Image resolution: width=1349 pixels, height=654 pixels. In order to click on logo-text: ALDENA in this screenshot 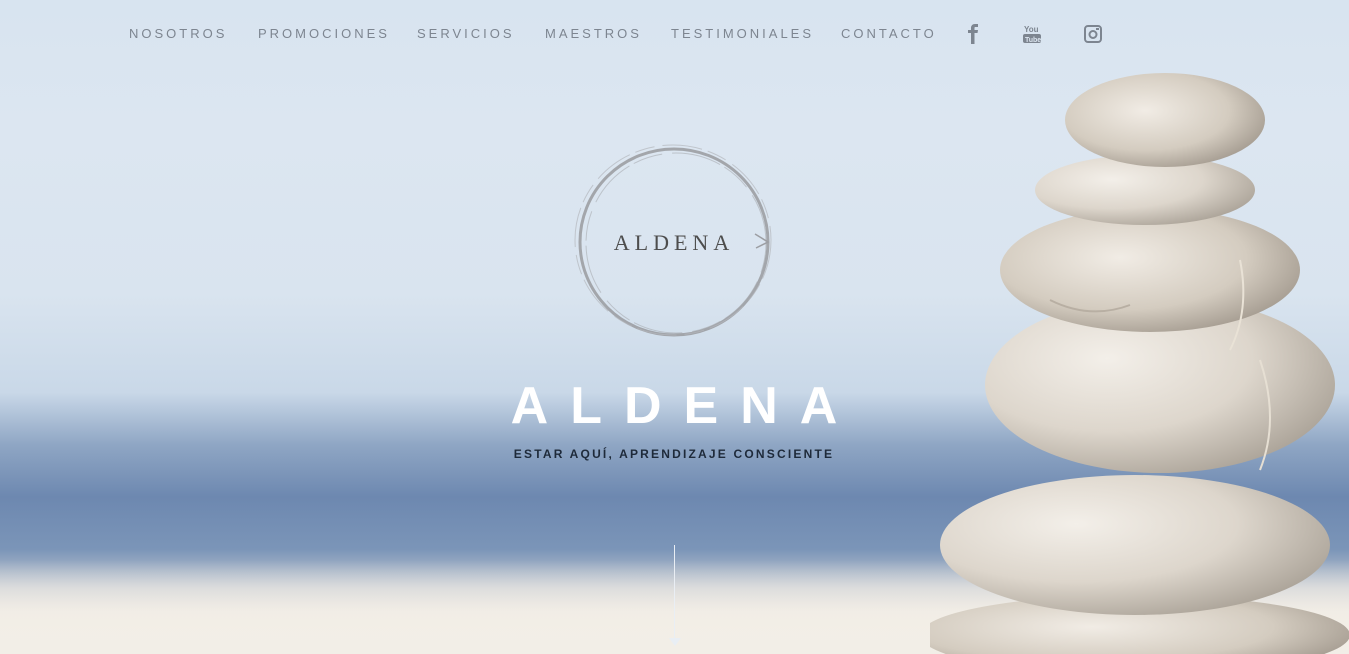, I will do `click(674, 242)`.